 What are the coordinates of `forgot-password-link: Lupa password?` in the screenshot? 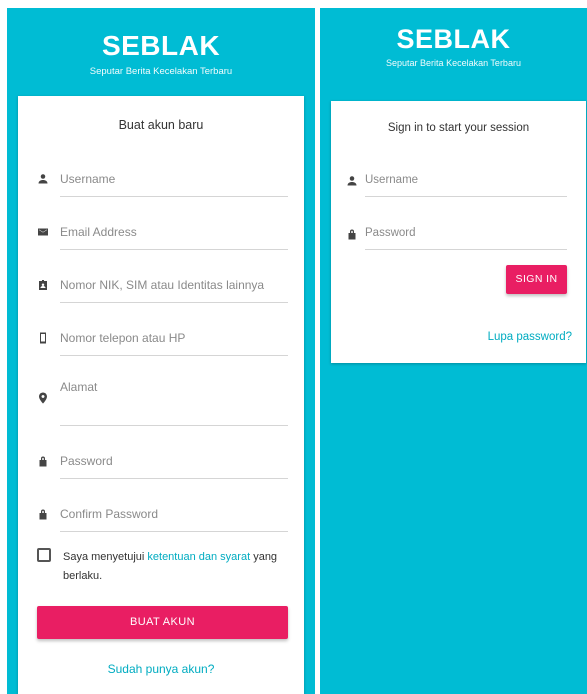 It's located at (530, 337).